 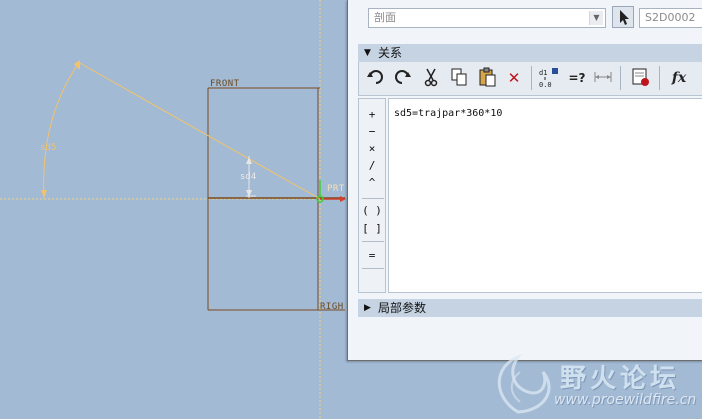 I want to click on sort-relations-icon: d1 0.0, so click(x=549, y=78).